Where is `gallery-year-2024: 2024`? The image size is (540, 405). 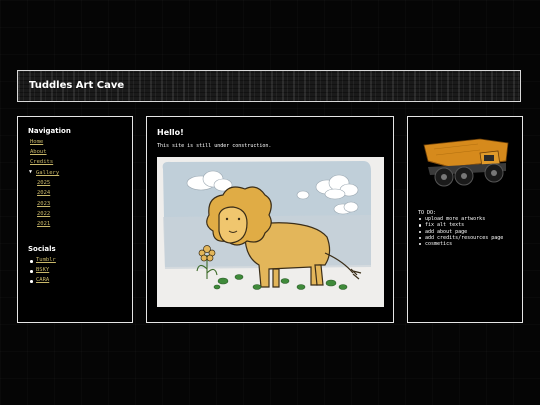
gallery-year-2024: 2024 is located at coordinates (43, 193).